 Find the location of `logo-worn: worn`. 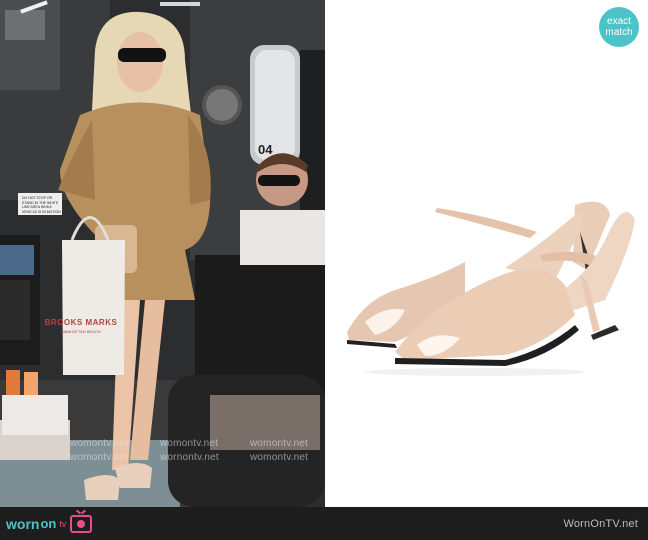

logo-worn: worn is located at coordinates (23, 523).